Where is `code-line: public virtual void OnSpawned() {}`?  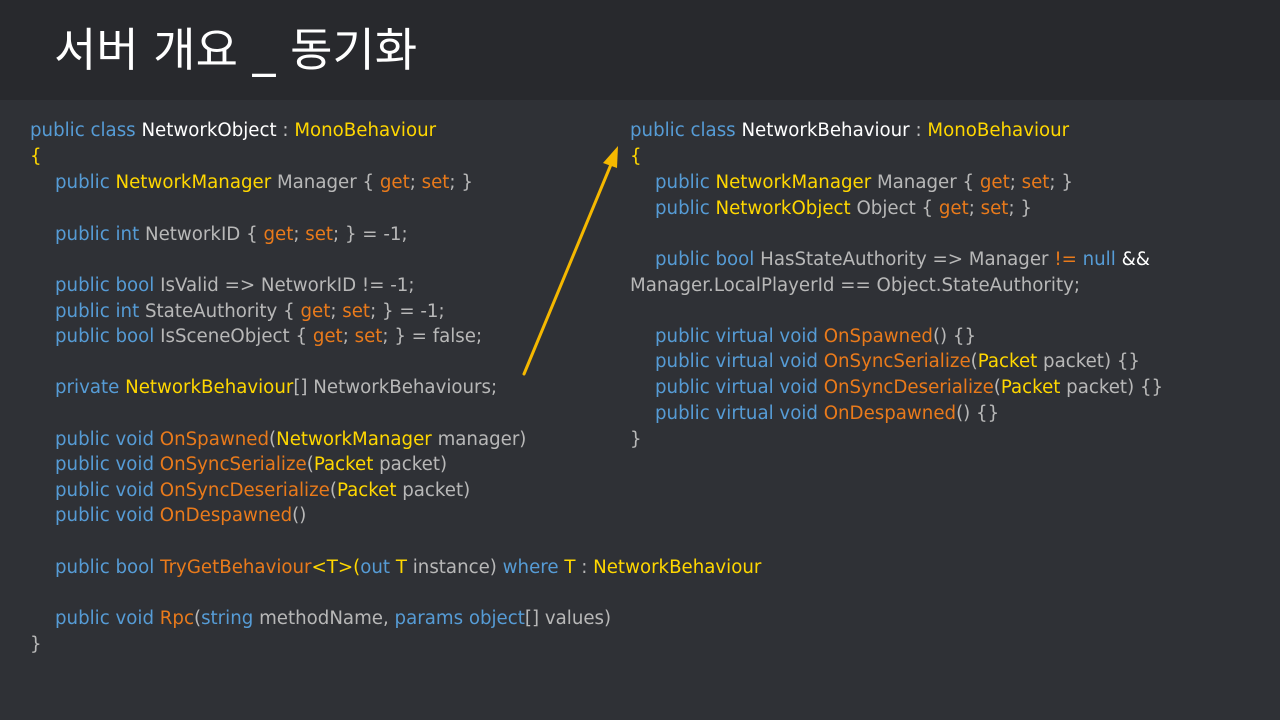
code-line: public virtual void OnSpawned() {} is located at coordinates (803, 337).